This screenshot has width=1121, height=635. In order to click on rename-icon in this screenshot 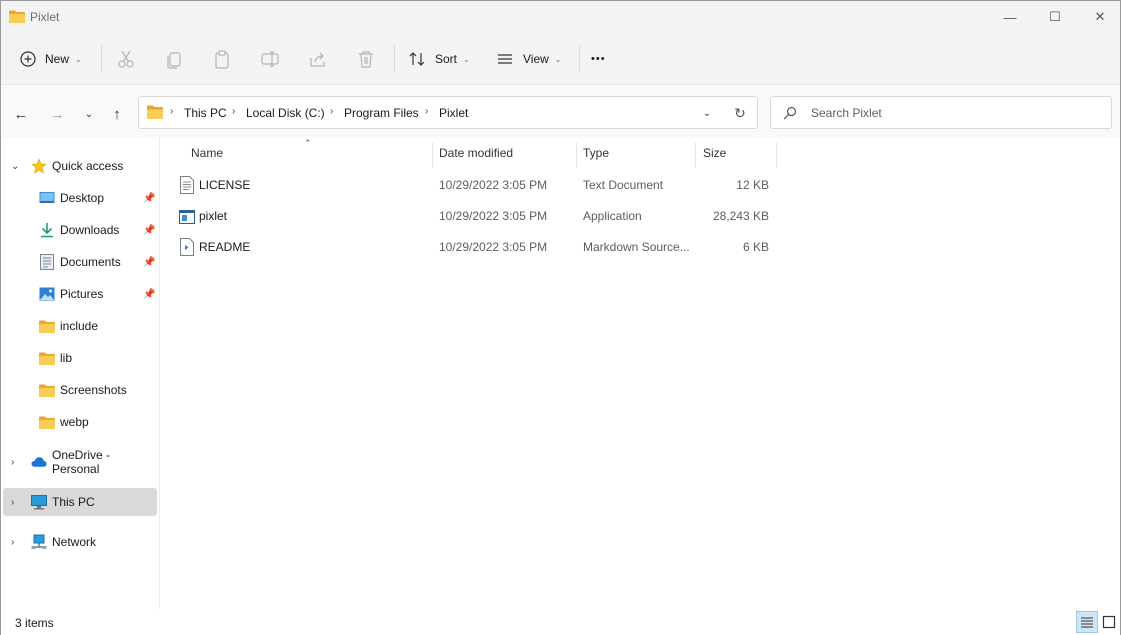, I will do `click(270, 59)`.